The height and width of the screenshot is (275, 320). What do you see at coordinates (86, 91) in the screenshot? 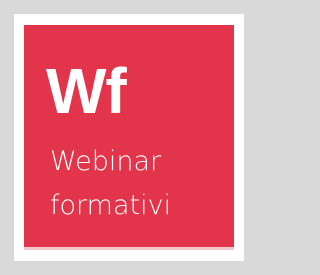
I see `logo-monogram: Wf` at bounding box center [86, 91].